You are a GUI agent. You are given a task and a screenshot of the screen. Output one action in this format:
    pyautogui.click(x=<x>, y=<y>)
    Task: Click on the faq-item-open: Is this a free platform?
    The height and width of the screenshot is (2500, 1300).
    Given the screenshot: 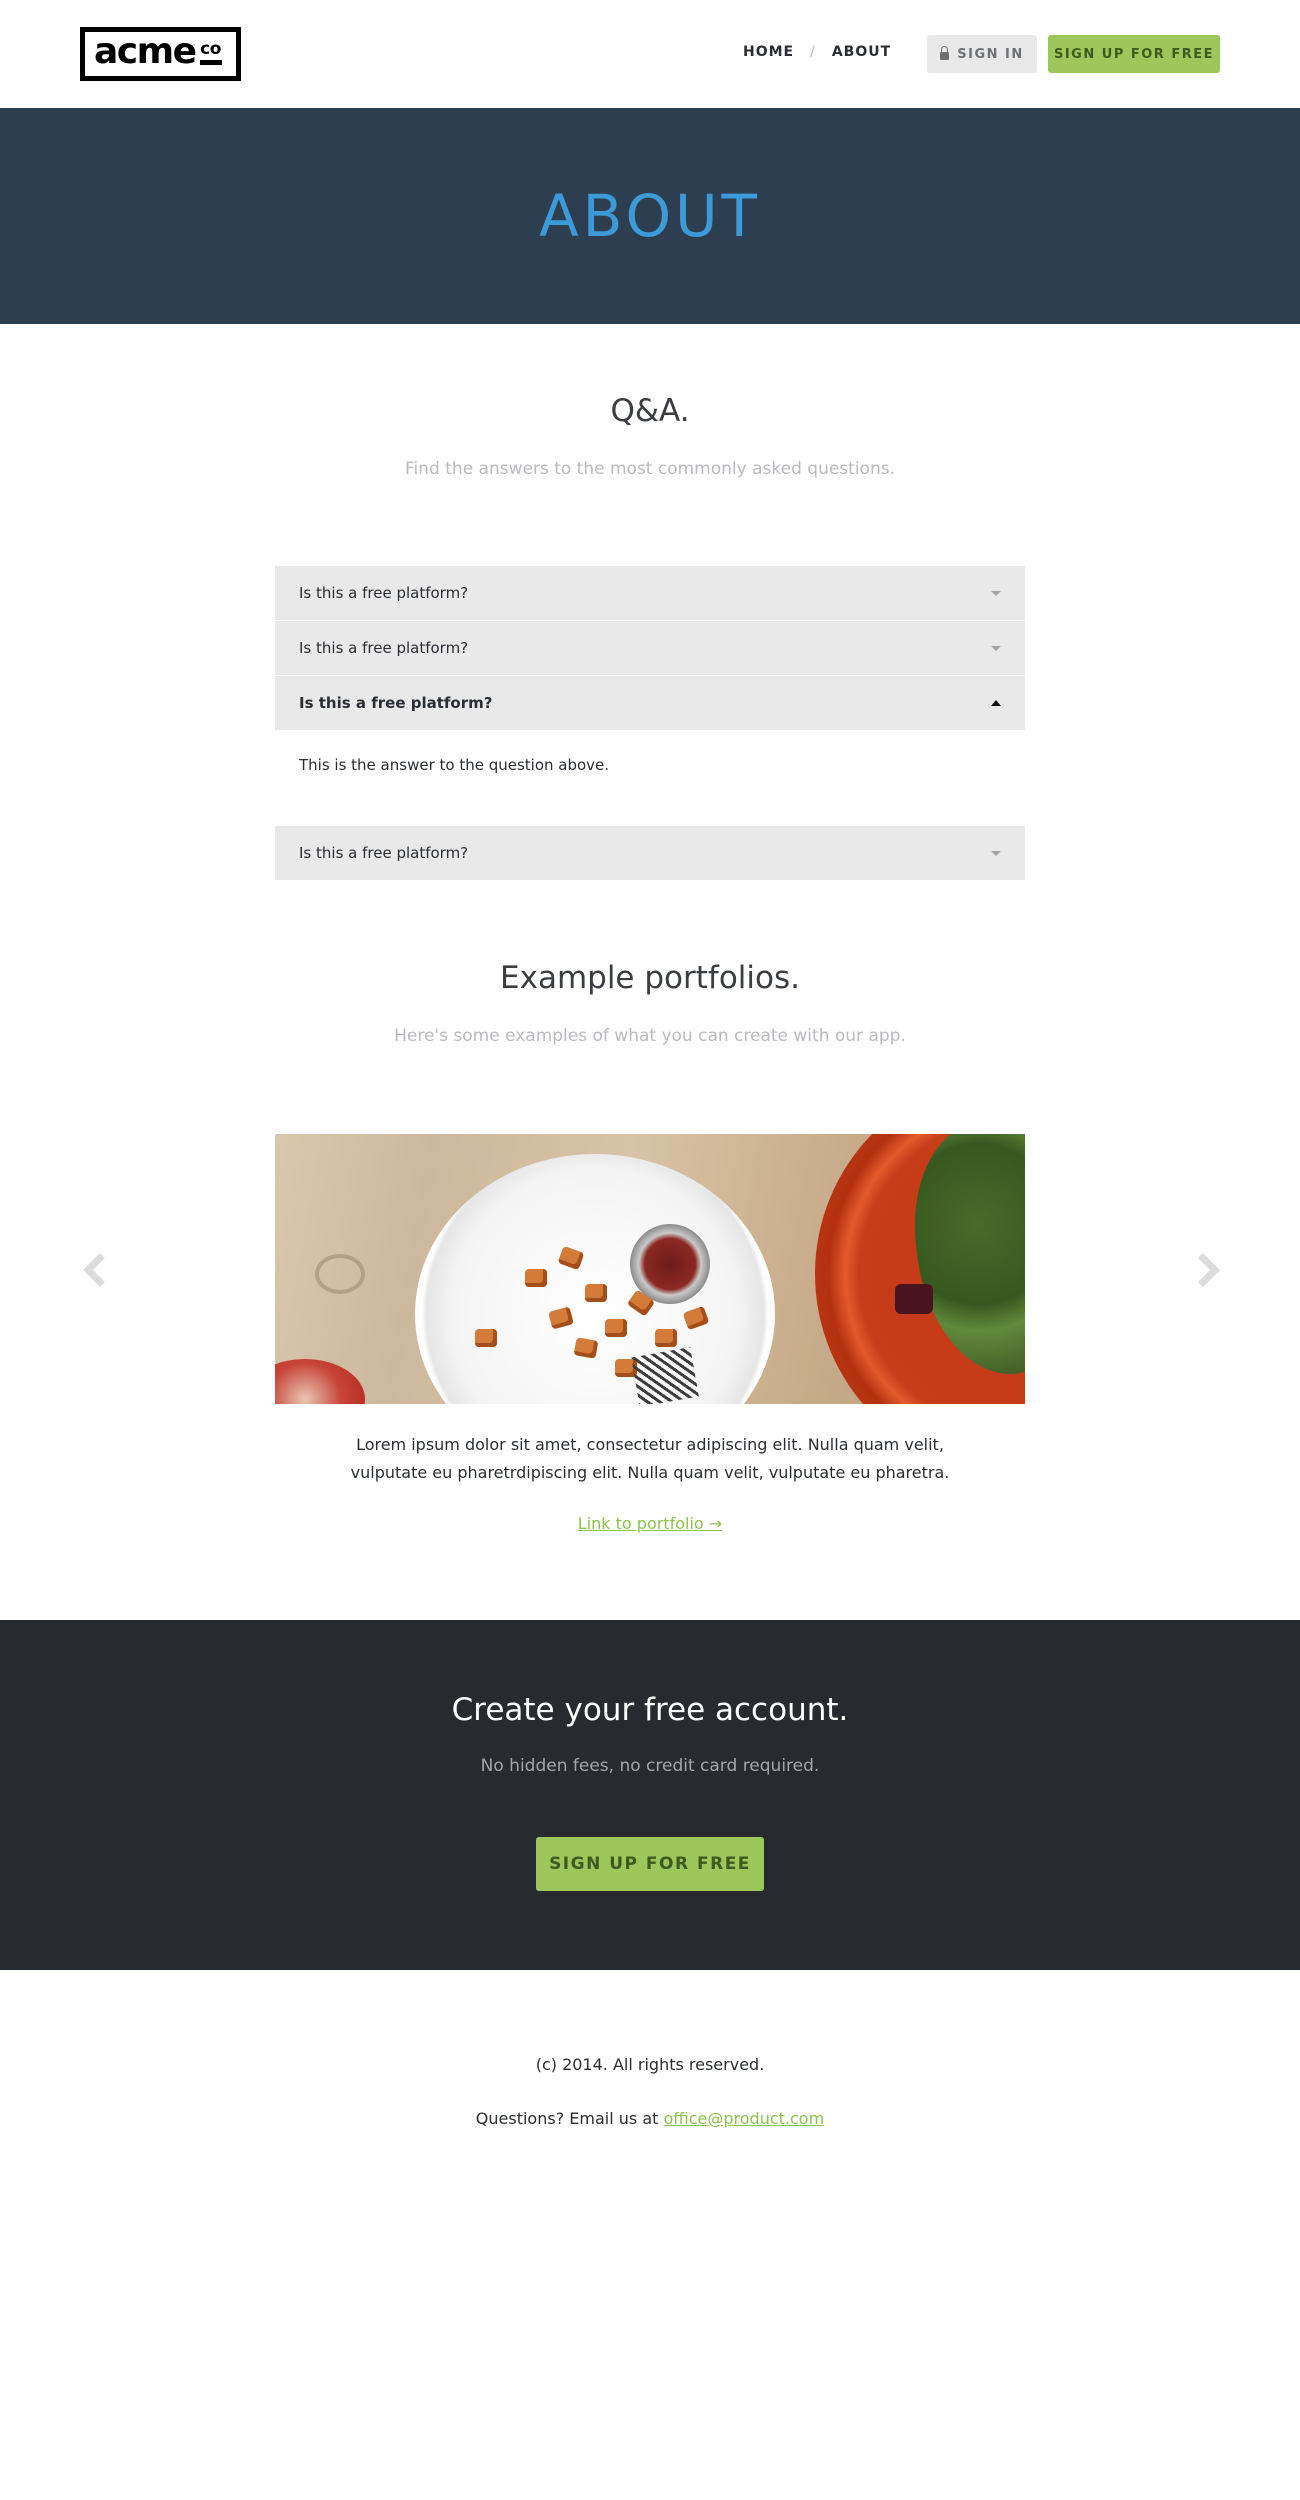 What is the action you would take?
    pyautogui.click(x=650, y=703)
    